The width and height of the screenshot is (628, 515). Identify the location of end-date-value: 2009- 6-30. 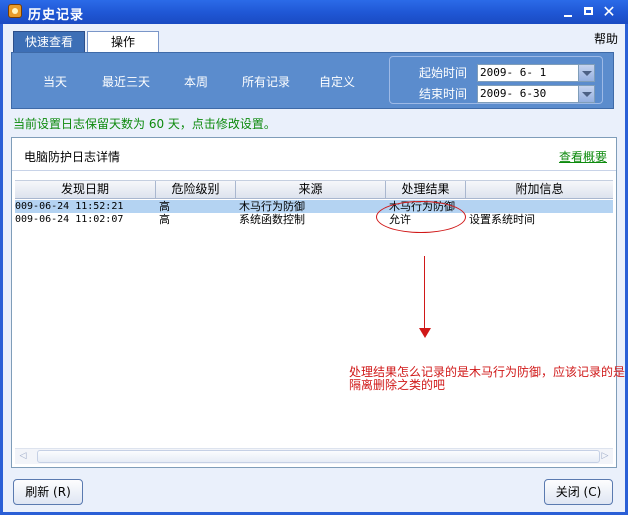
(513, 93).